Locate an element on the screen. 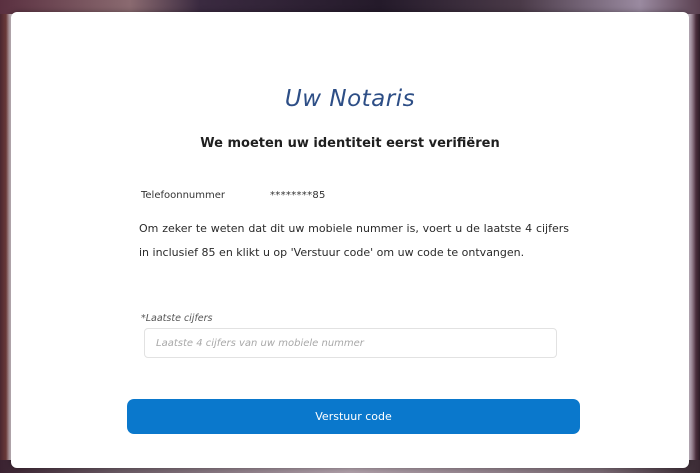  page-title: We moeten uw identiteit eerst verifiëren is located at coordinates (350, 143).